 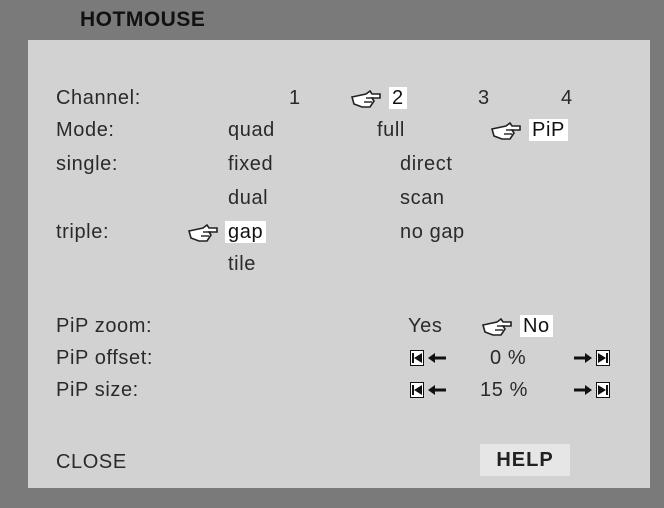 I want to click on single-label: single:, so click(x=87, y=164).